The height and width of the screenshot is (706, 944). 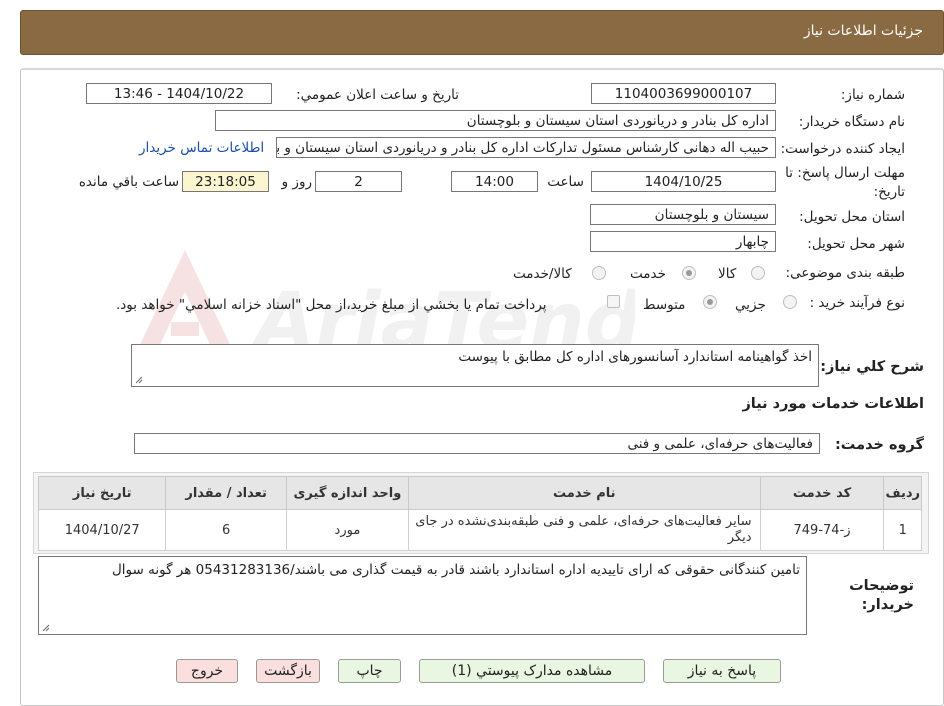 I want to click on province-label: استان محل تحويل:, so click(x=852, y=217).